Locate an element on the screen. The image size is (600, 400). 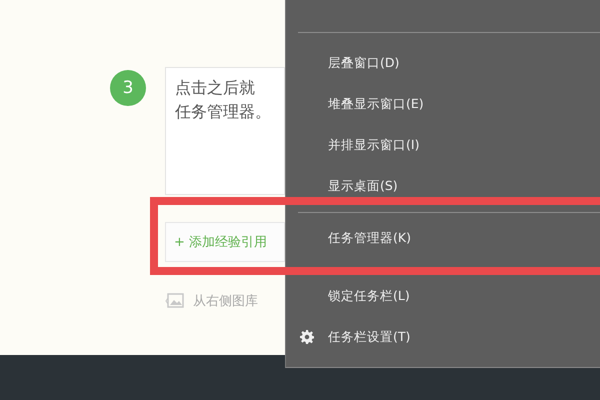
step-text: 点击之后就 is located at coordinates (215, 88).